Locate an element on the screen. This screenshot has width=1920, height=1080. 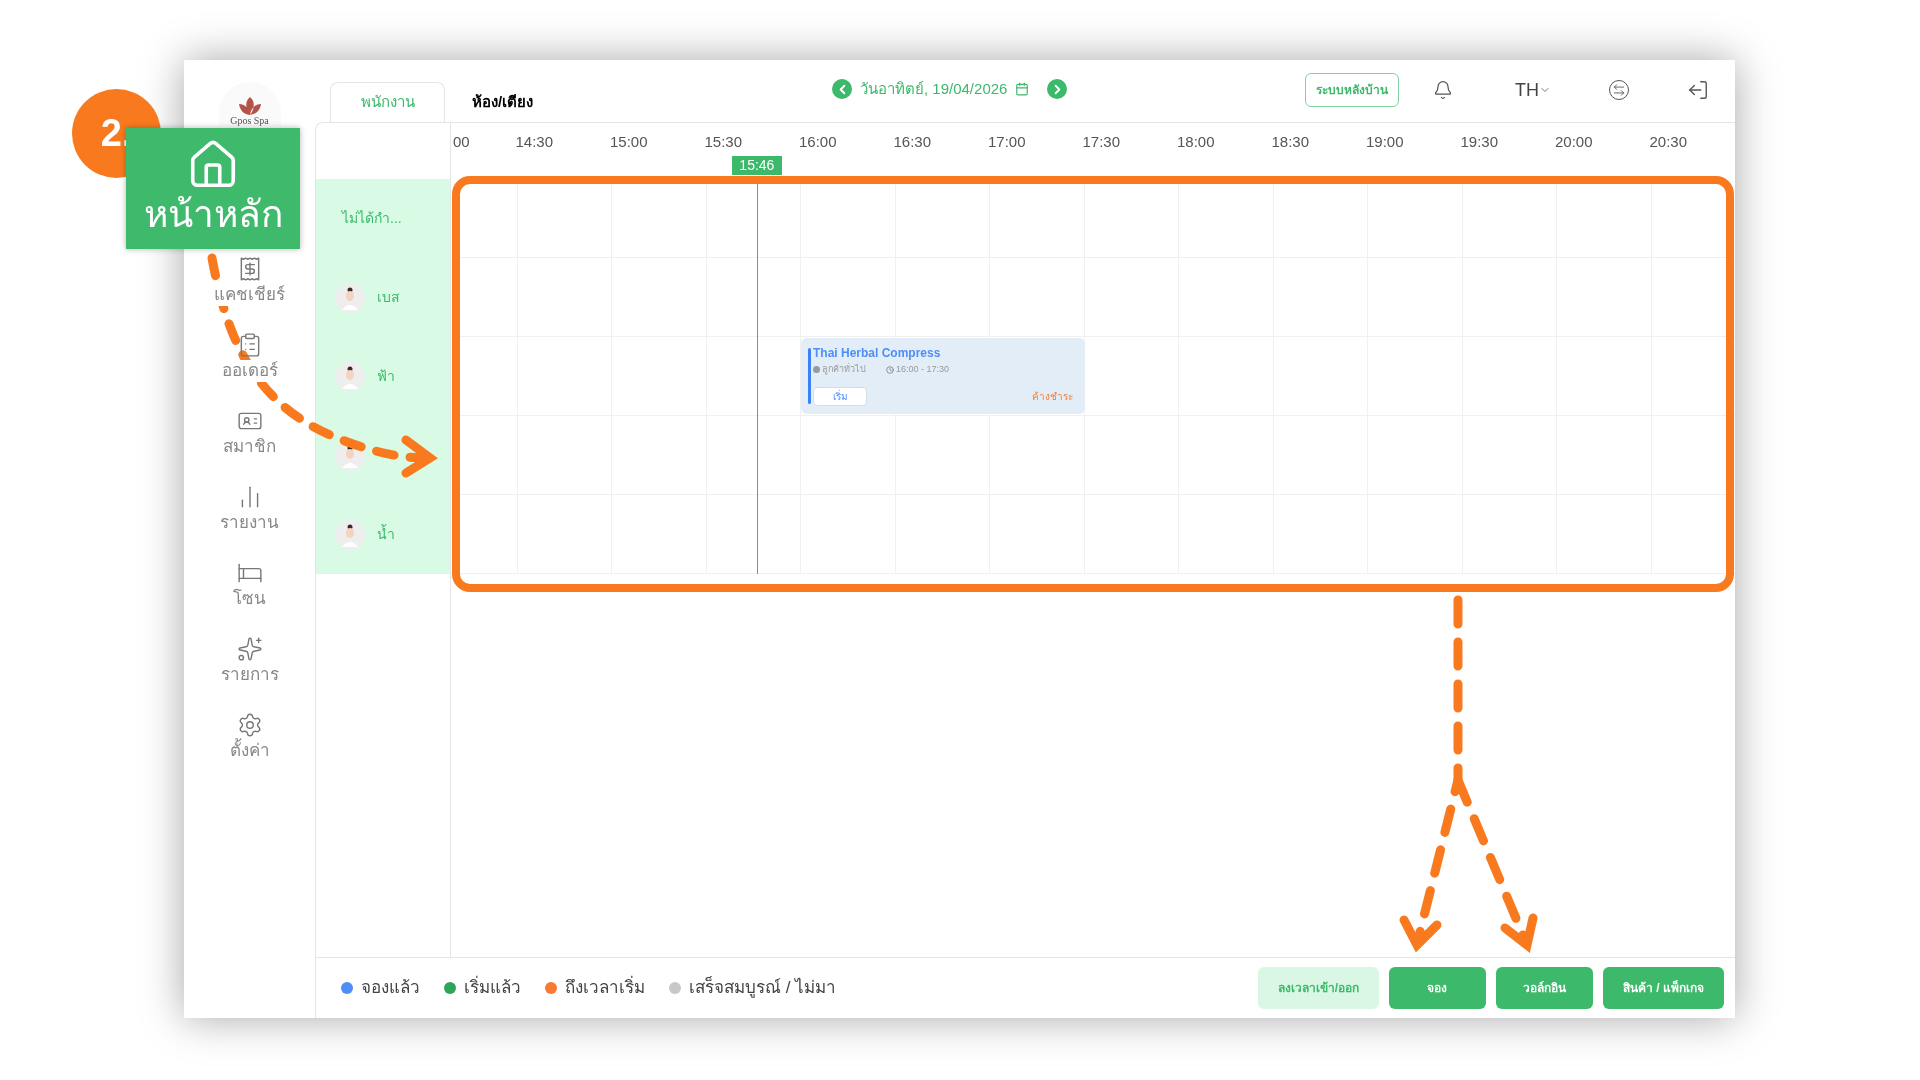
next-day-button is located at coordinates (1057, 89).